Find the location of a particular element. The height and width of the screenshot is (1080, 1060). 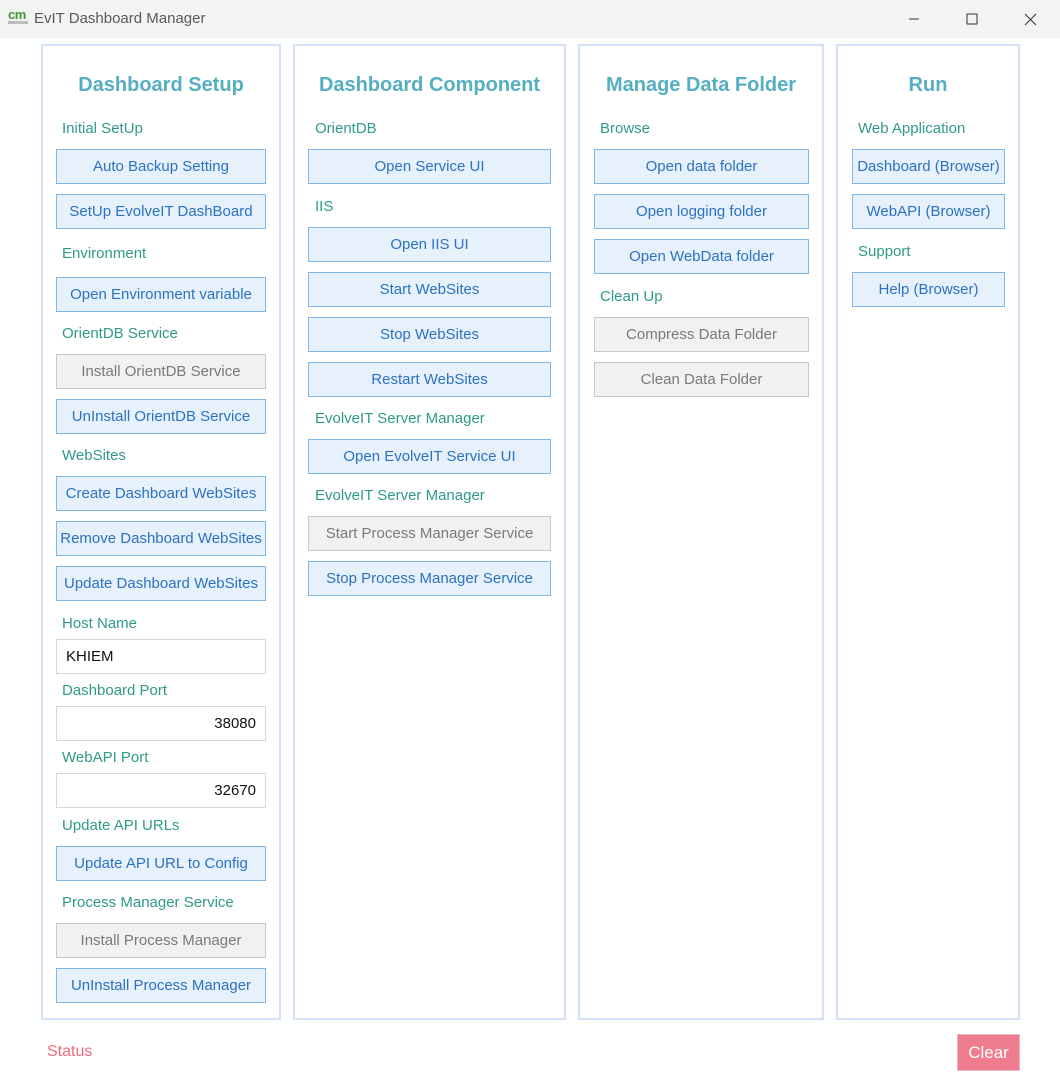

section-label-evolveit-server-manager: EvolveIT Server Manager is located at coordinates (400, 418).